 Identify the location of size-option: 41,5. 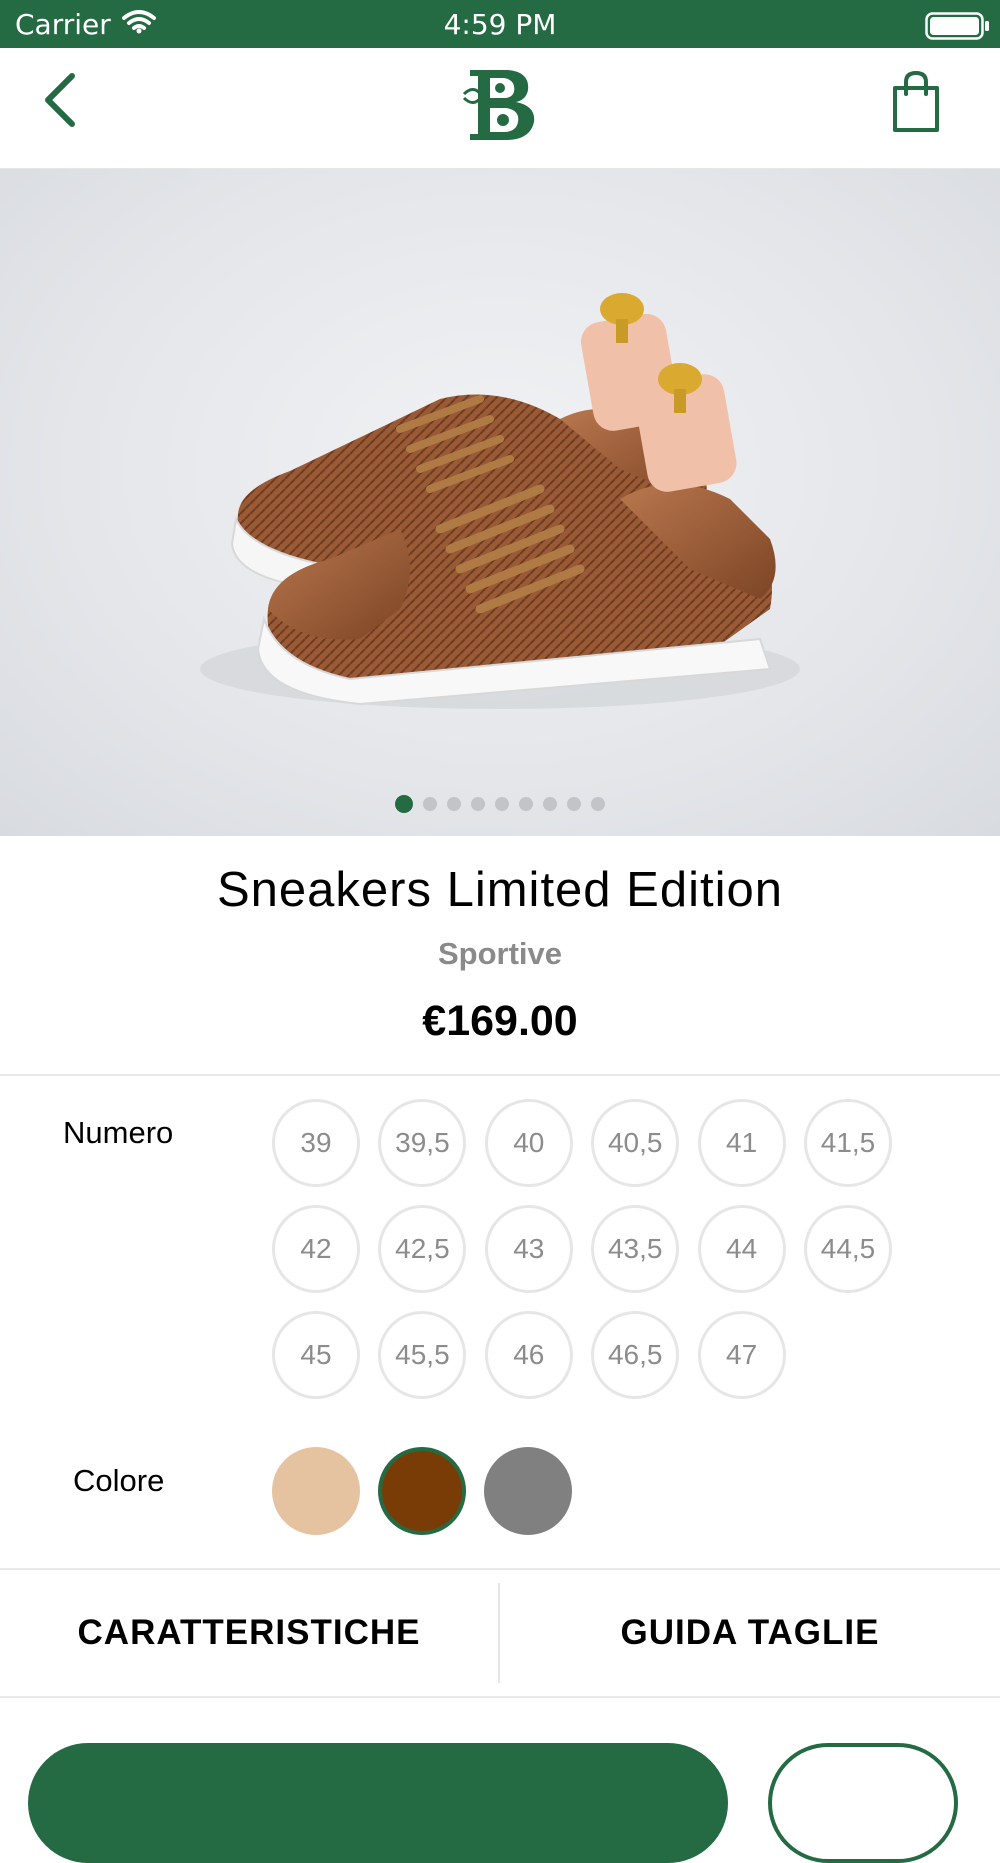
(848, 1143).